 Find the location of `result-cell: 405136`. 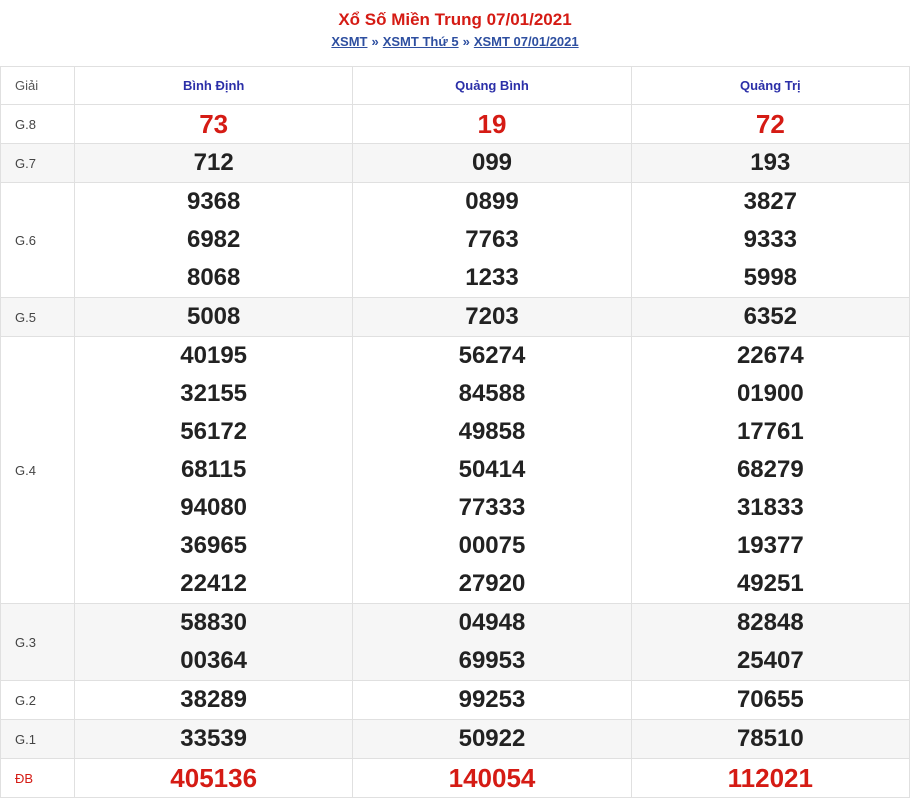

result-cell: 405136 is located at coordinates (213, 778).